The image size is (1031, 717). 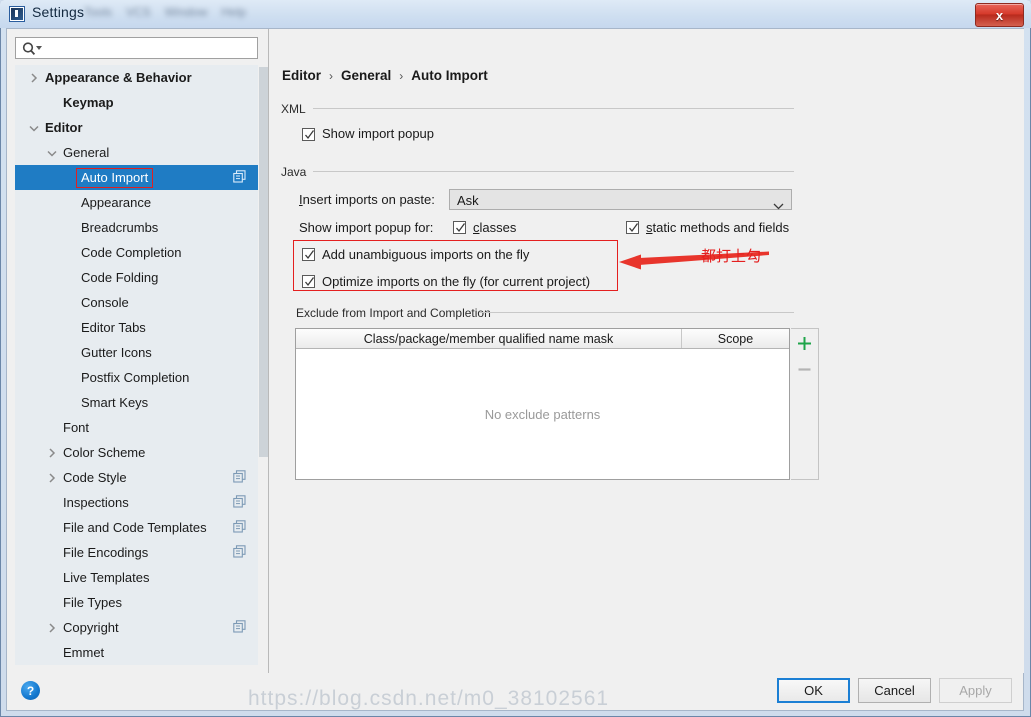 I want to click on sidebar-item-console: Console, so click(x=136, y=302).